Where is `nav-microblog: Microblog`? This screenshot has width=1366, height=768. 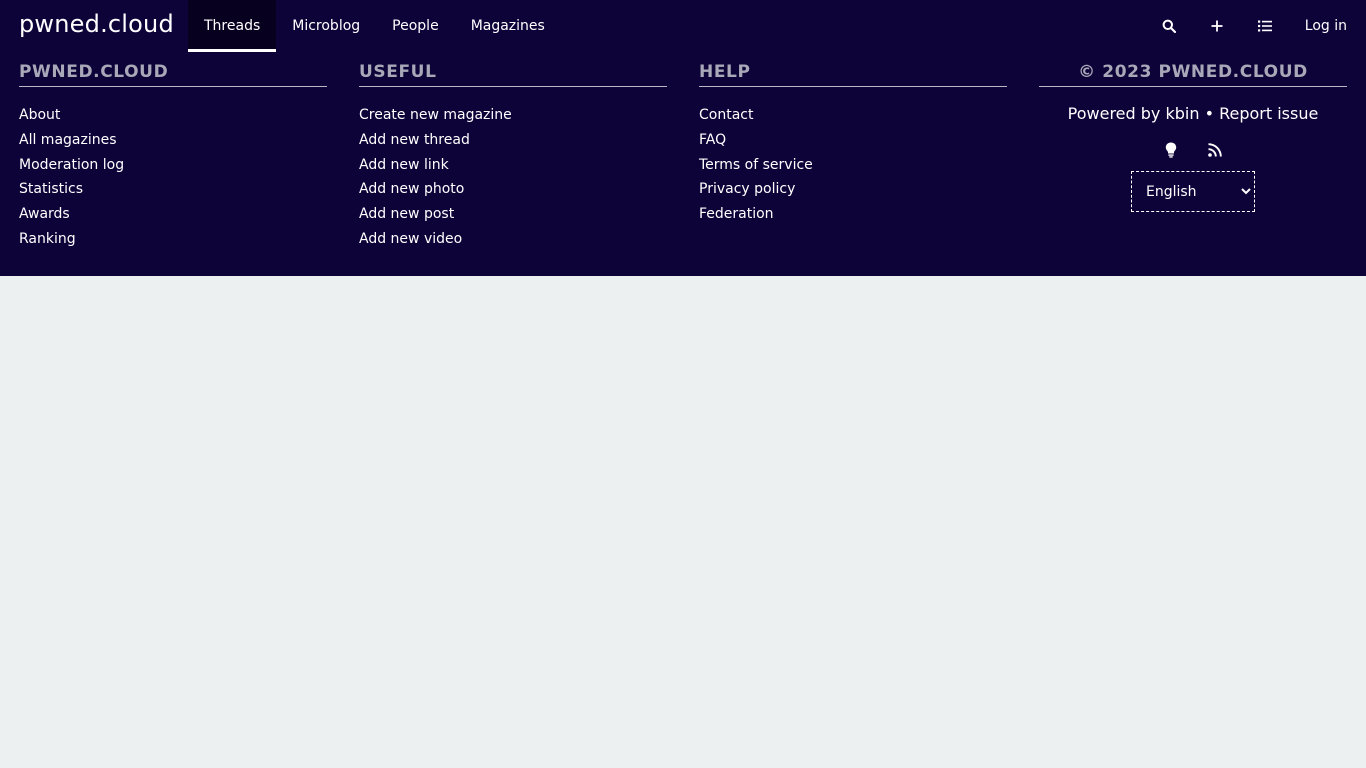 nav-microblog: Microblog is located at coordinates (326, 26).